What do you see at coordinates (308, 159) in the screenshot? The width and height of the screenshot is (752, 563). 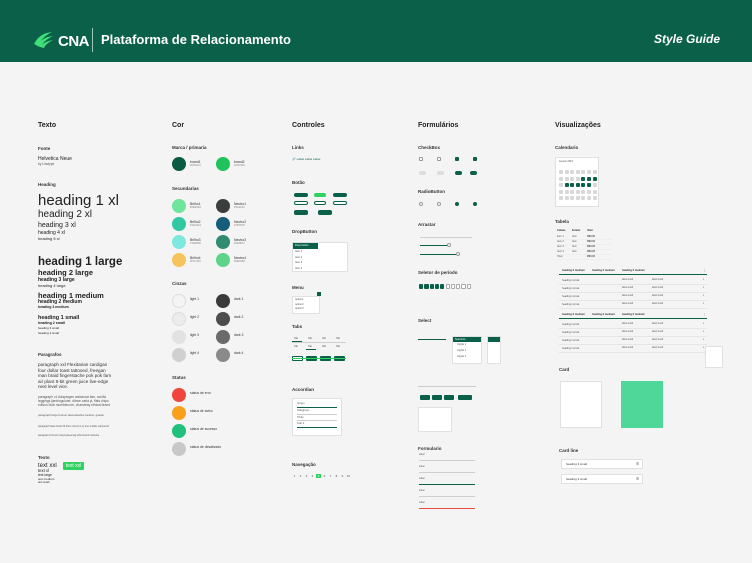 I see `link-label-2: Label` at bounding box center [308, 159].